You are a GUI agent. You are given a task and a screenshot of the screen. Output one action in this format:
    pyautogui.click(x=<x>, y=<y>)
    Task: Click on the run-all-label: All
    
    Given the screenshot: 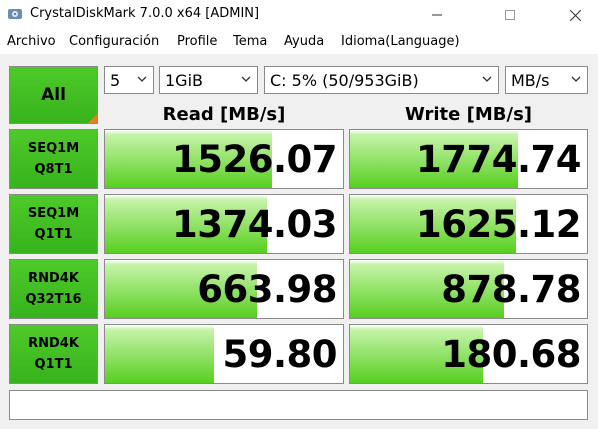 What is the action you would take?
    pyautogui.click(x=53, y=95)
    